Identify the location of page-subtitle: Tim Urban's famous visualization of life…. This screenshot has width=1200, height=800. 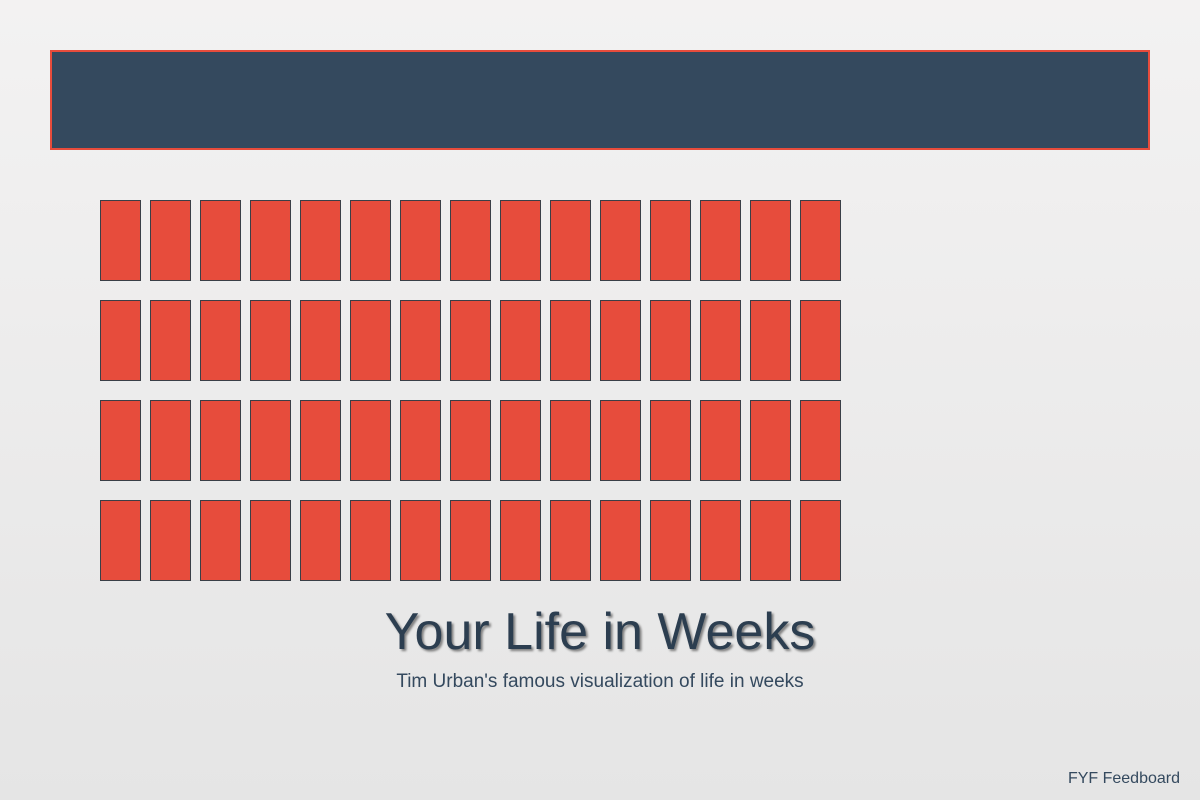
(600, 681).